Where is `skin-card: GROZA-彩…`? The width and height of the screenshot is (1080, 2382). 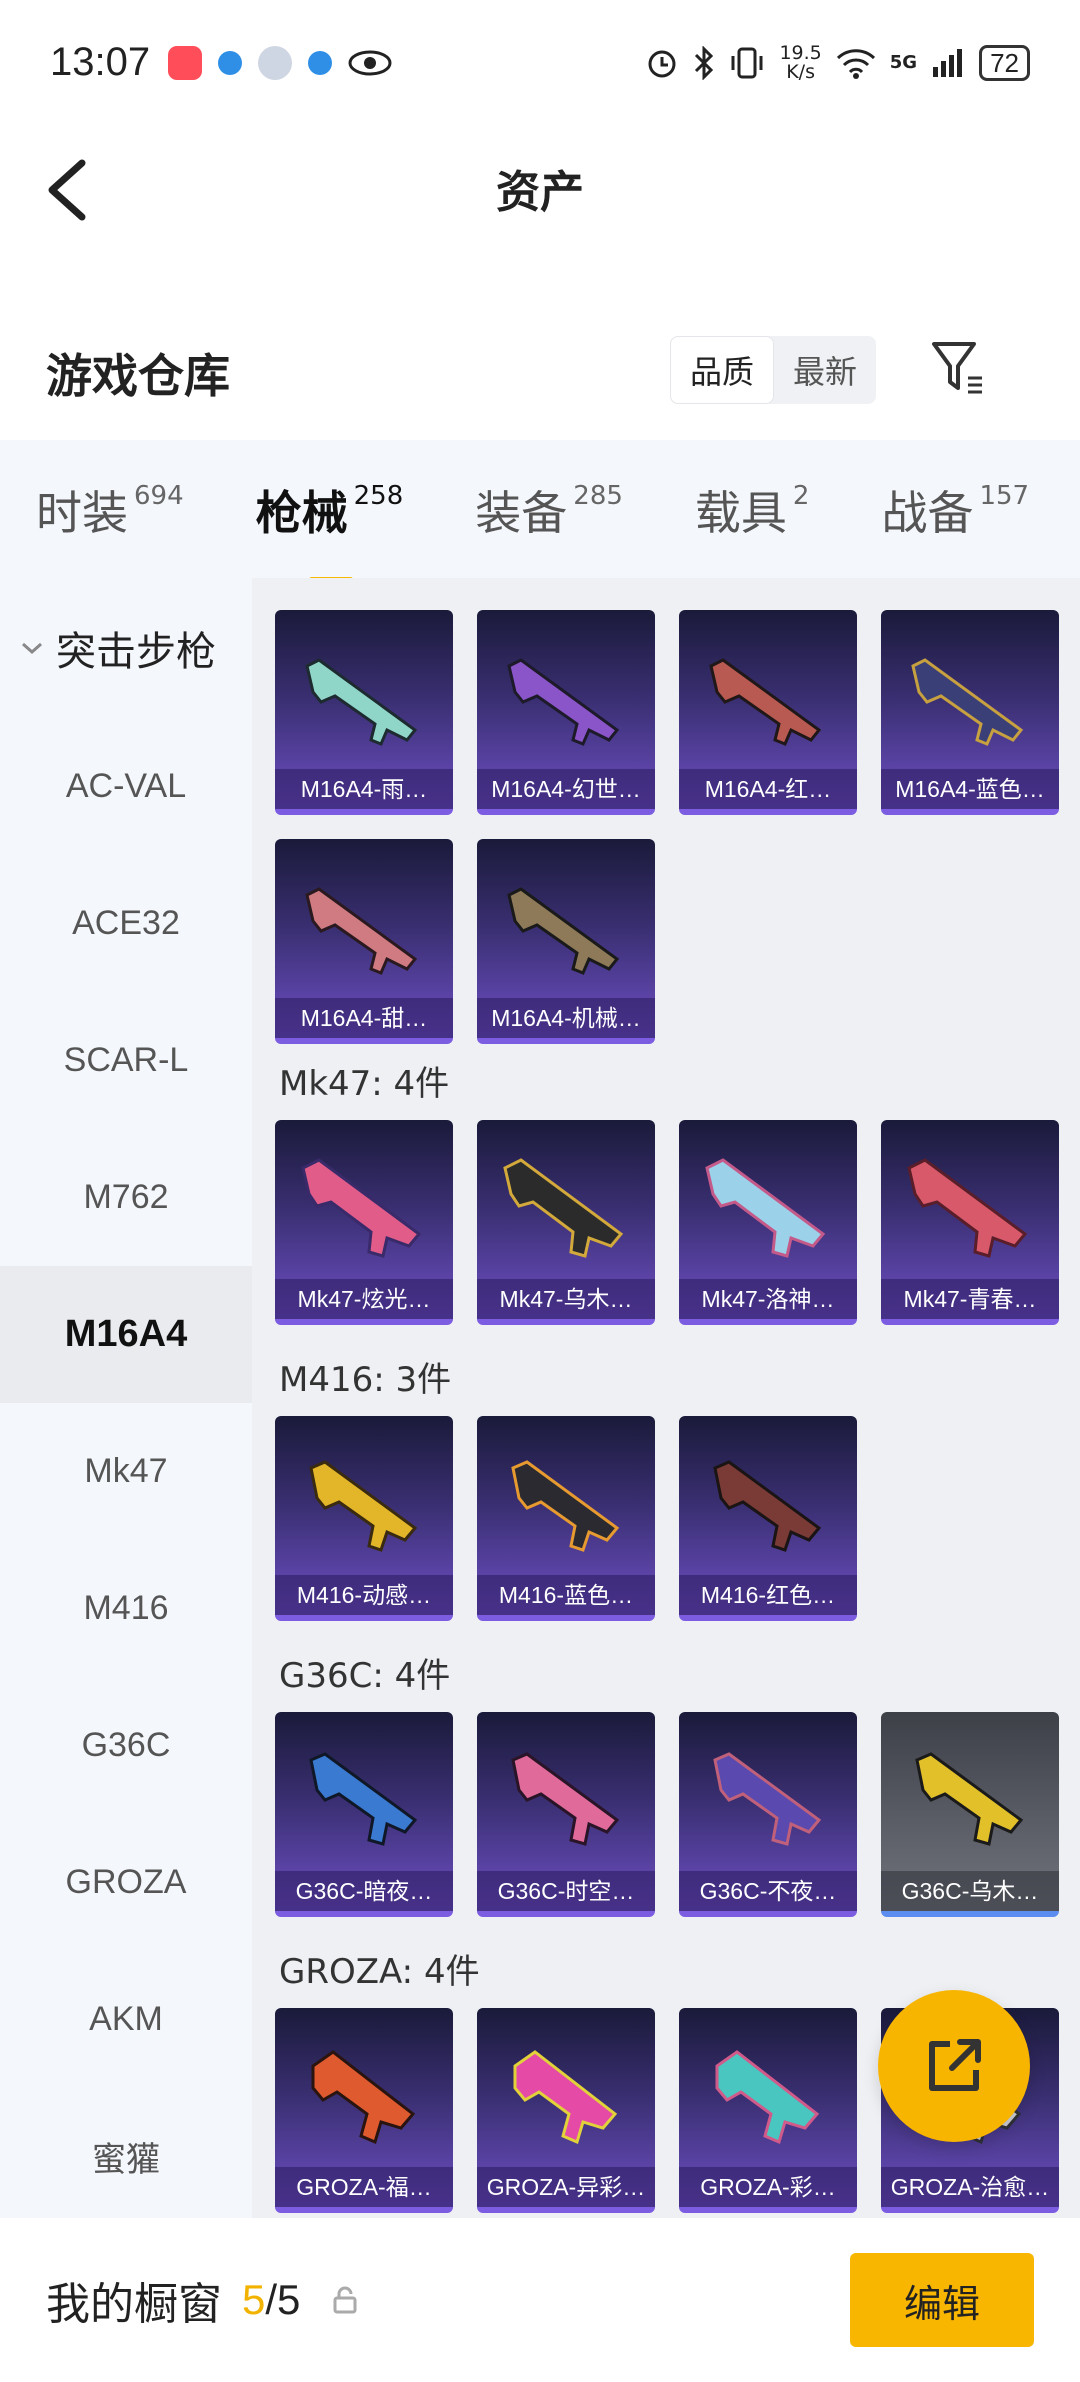
skin-card: GROZA-彩… is located at coordinates (768, 2110).